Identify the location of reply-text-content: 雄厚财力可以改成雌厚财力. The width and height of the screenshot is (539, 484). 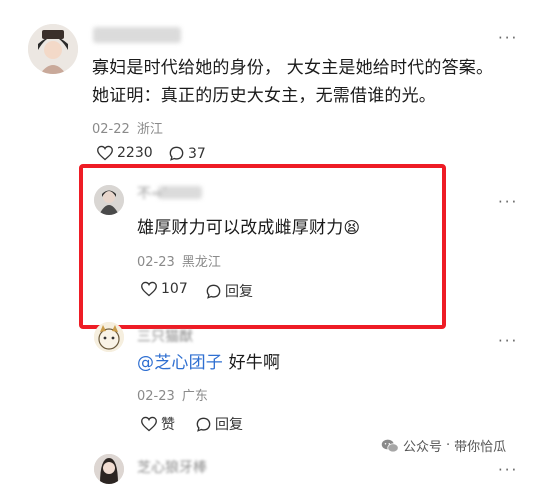
(240, 228).